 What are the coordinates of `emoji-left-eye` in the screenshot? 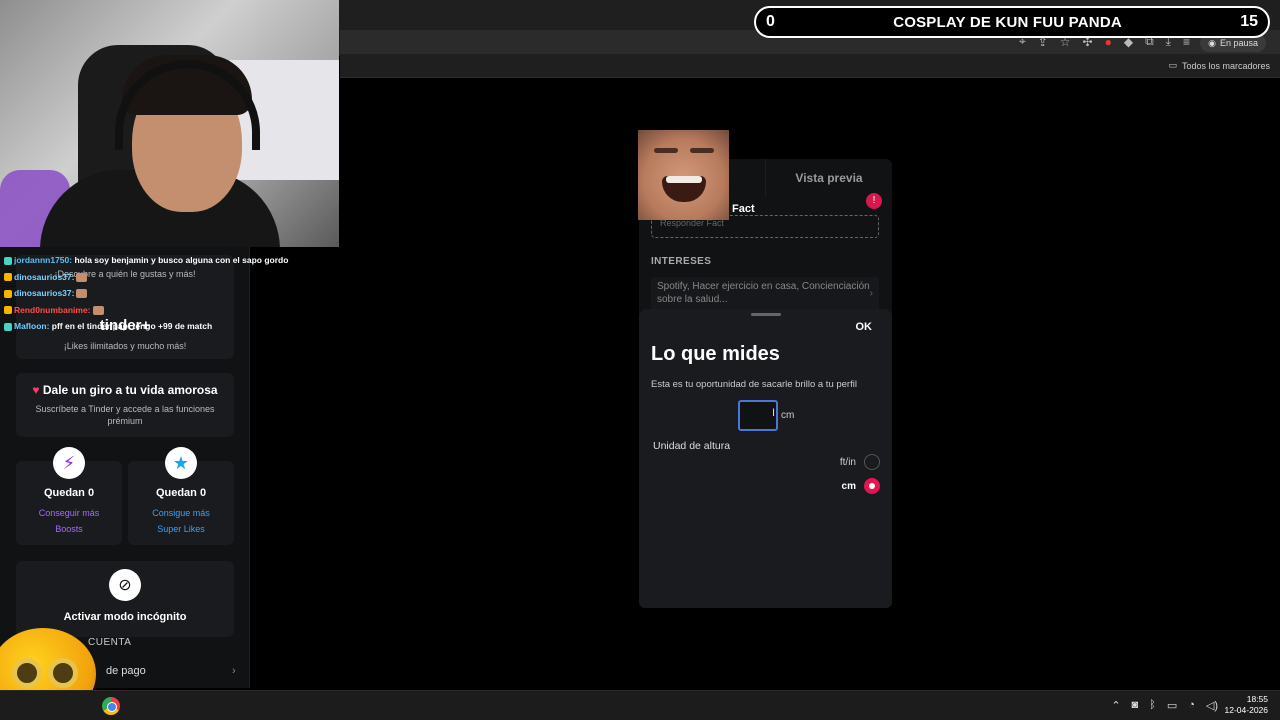 It's located at (27, 673).